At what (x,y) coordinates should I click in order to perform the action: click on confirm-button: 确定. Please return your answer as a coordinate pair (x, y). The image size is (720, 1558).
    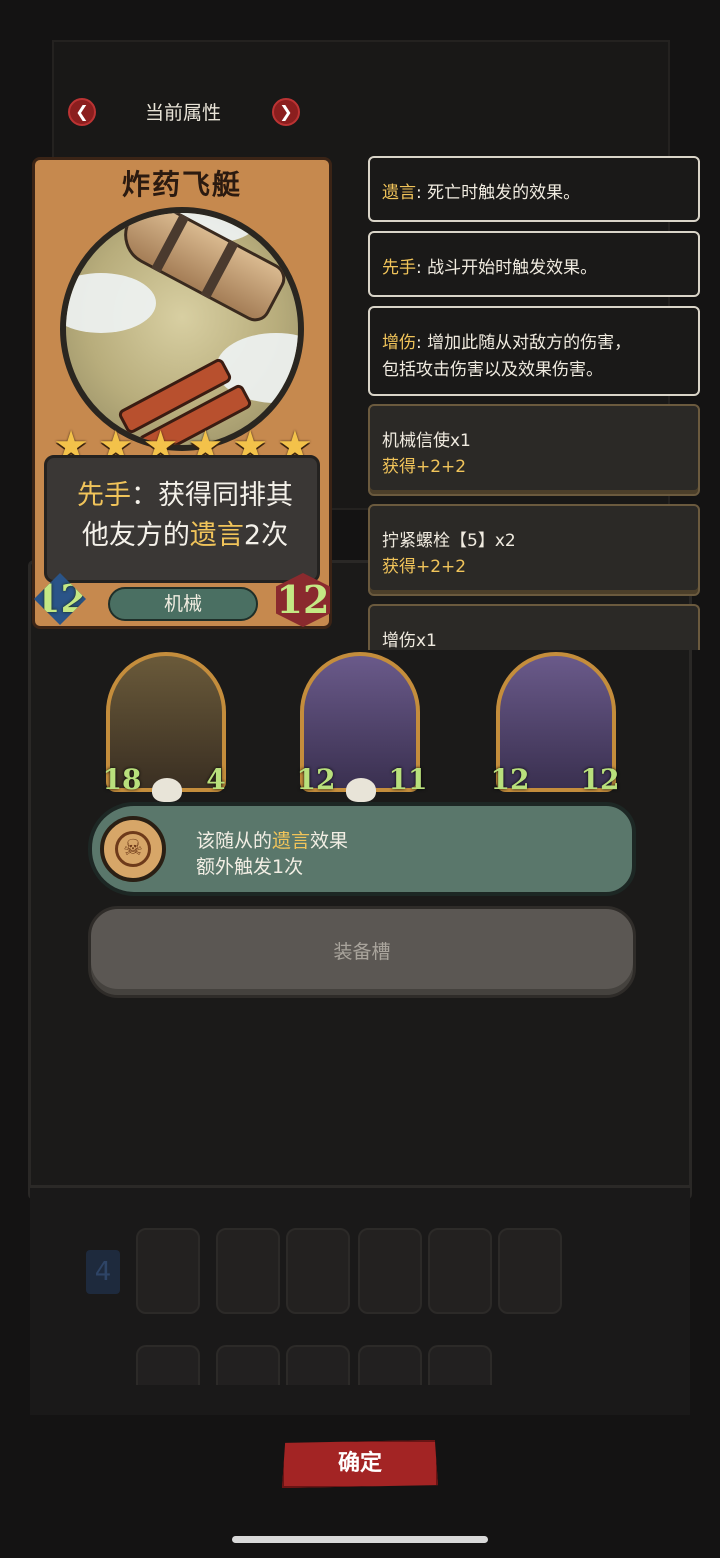
    Looking at the image, I should click on (360, 1464).